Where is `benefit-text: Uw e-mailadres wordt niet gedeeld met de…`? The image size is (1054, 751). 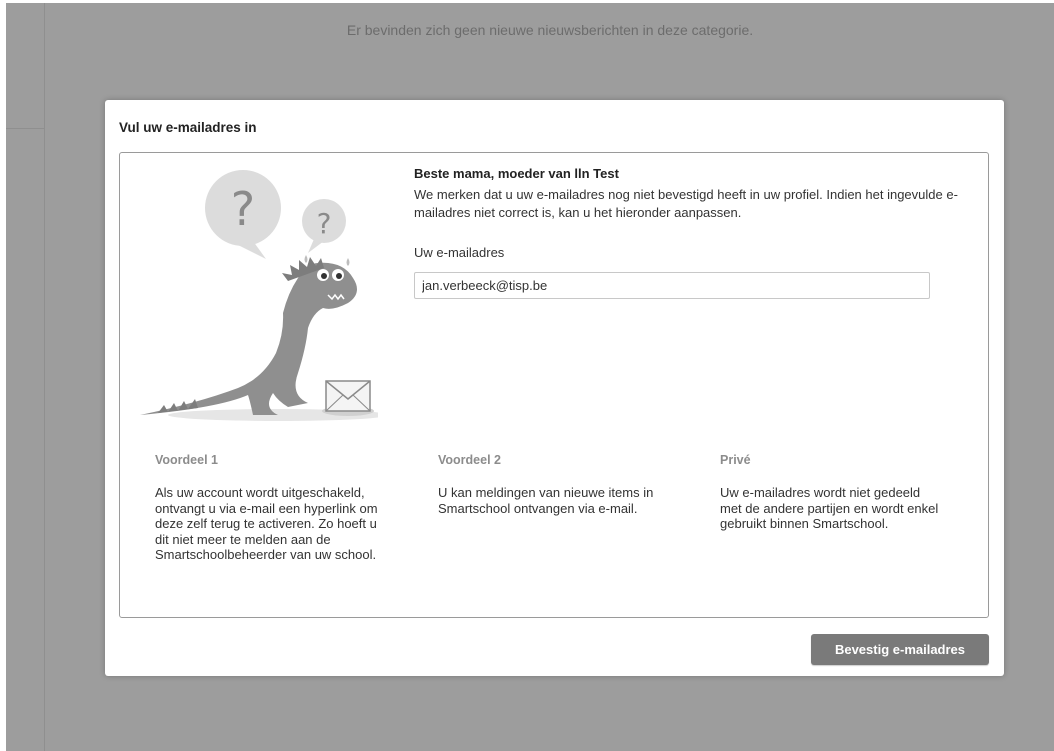 benefit-text: Uw e-mailadres wordt niet gedeeld met de… is located at coordinates (829, 508).